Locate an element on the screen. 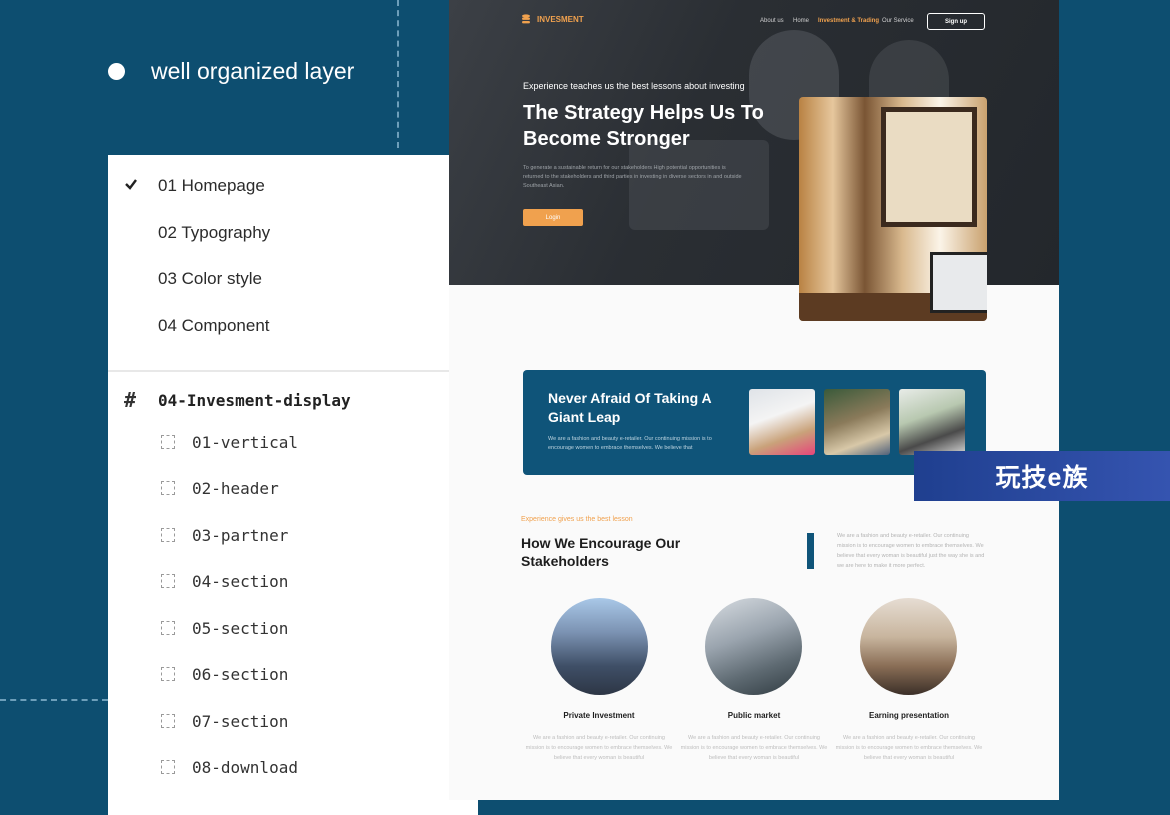 The height and width of the screenshot is (815, 1170). banner-thumbnail-meeting is located at coordinates (857, 422).